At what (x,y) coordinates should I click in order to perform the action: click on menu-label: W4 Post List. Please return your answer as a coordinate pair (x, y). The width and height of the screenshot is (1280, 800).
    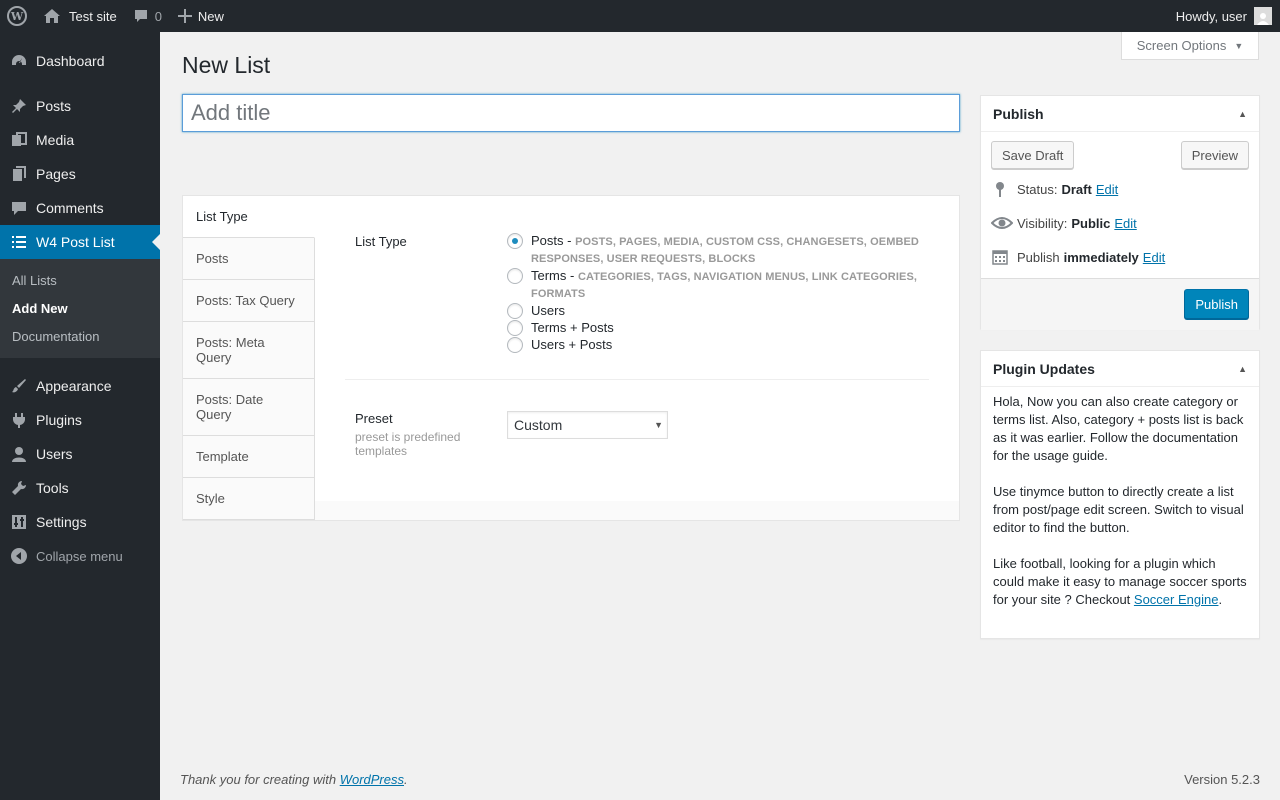
    Looking at the image, I should click on (75, 242).